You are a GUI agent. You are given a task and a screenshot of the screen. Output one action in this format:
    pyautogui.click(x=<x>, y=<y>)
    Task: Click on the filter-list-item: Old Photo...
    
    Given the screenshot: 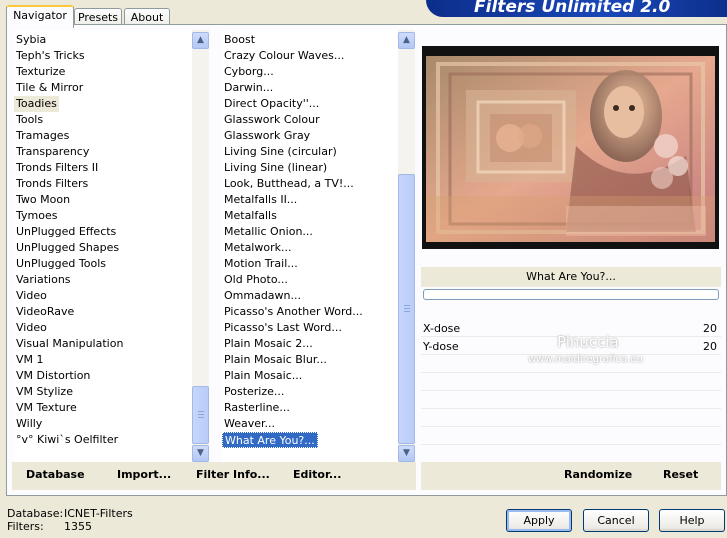 What is the action you would take?
    pyautogui.click(x=256, y=280)
    